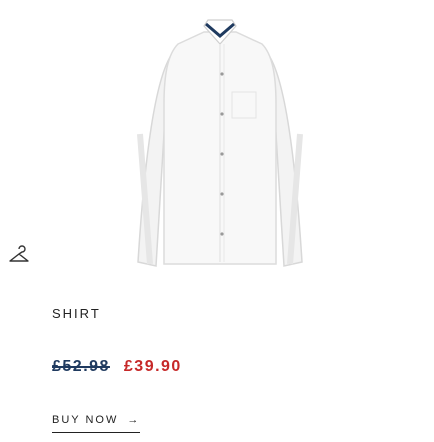 Image resolution: width=434 pixels, height=442 pixels. I want to click on price-row: £52.98 £39.90, so click(117, 367).